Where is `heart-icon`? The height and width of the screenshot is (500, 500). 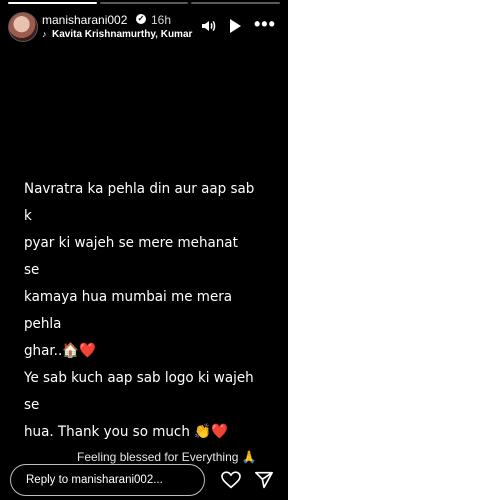 heart-icon is located at coordinates (231, 480).